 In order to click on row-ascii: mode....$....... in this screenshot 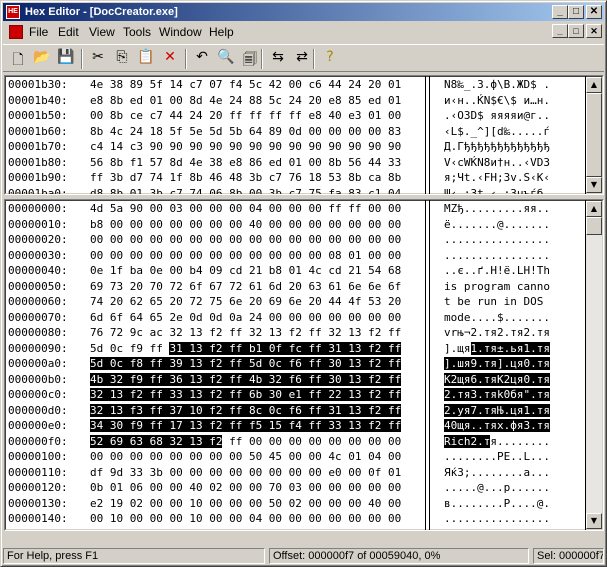, I will do `click(497, 318)`.